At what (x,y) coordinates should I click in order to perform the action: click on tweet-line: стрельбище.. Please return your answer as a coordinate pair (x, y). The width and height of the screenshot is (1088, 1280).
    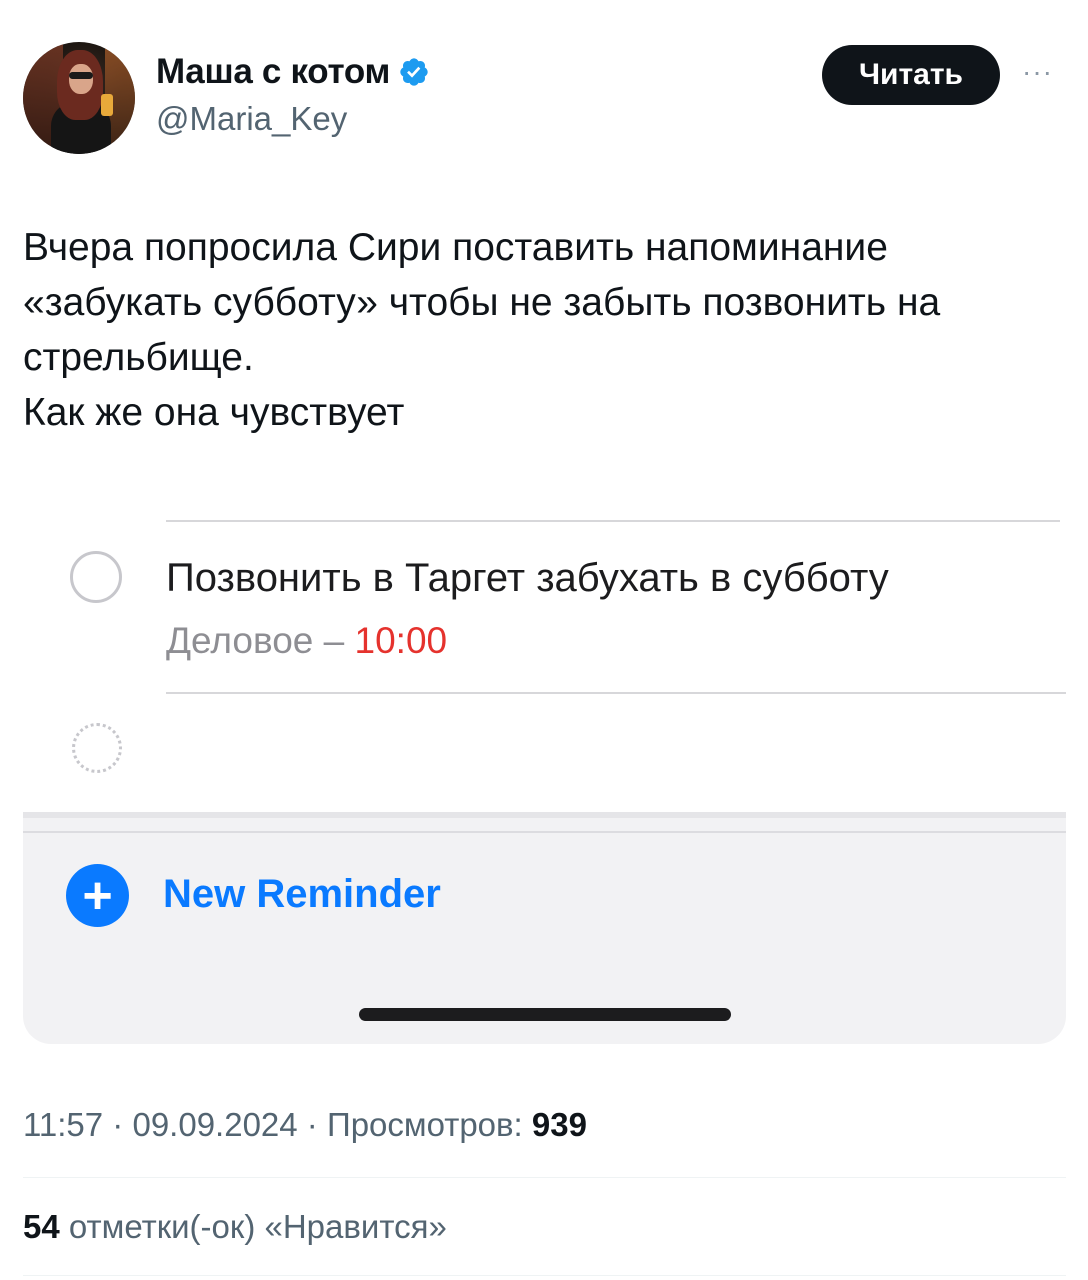
    Looking at the image, I should click on (138, 357).